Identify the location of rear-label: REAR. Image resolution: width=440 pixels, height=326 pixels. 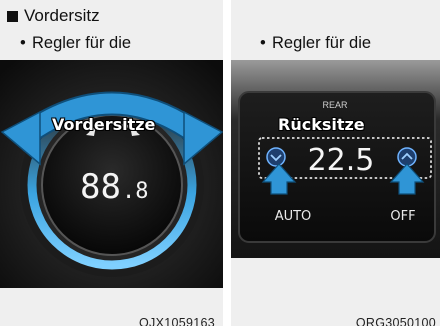
(335, 105).